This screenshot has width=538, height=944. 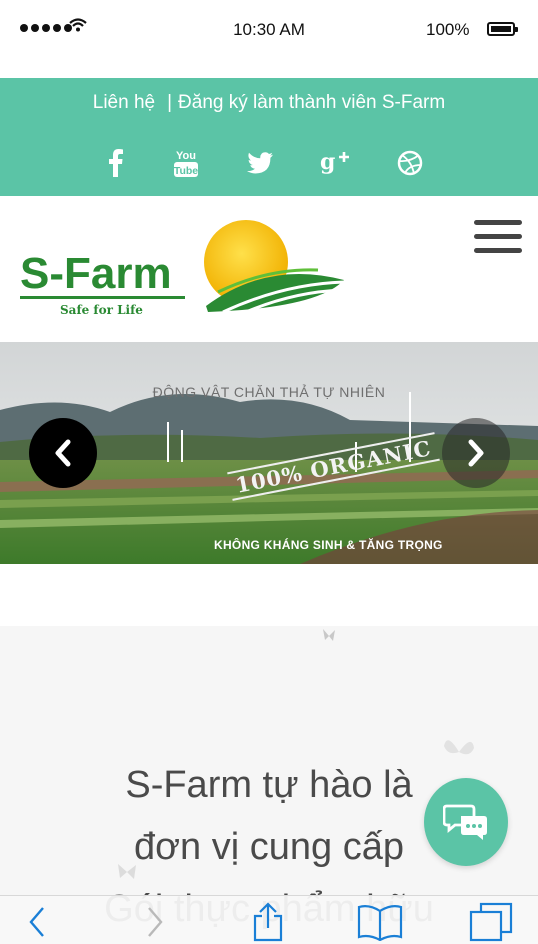 I want to click on facebook-icon, so click(x=116, y=163).